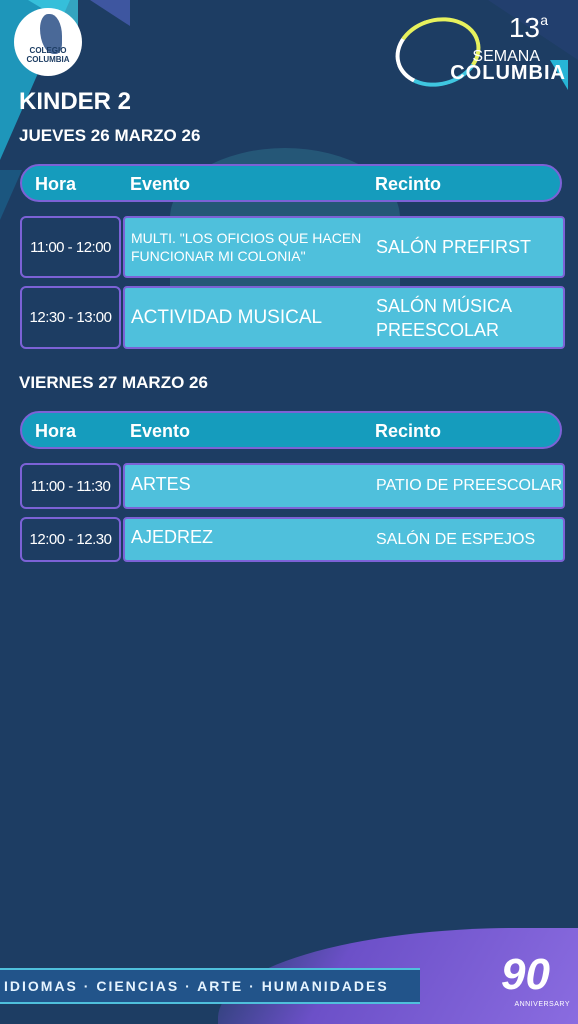  Describe the element at coordinates (48, 42) in the screenshot. I see `school-logo: COLEGIO COLUMBIA` at that location.